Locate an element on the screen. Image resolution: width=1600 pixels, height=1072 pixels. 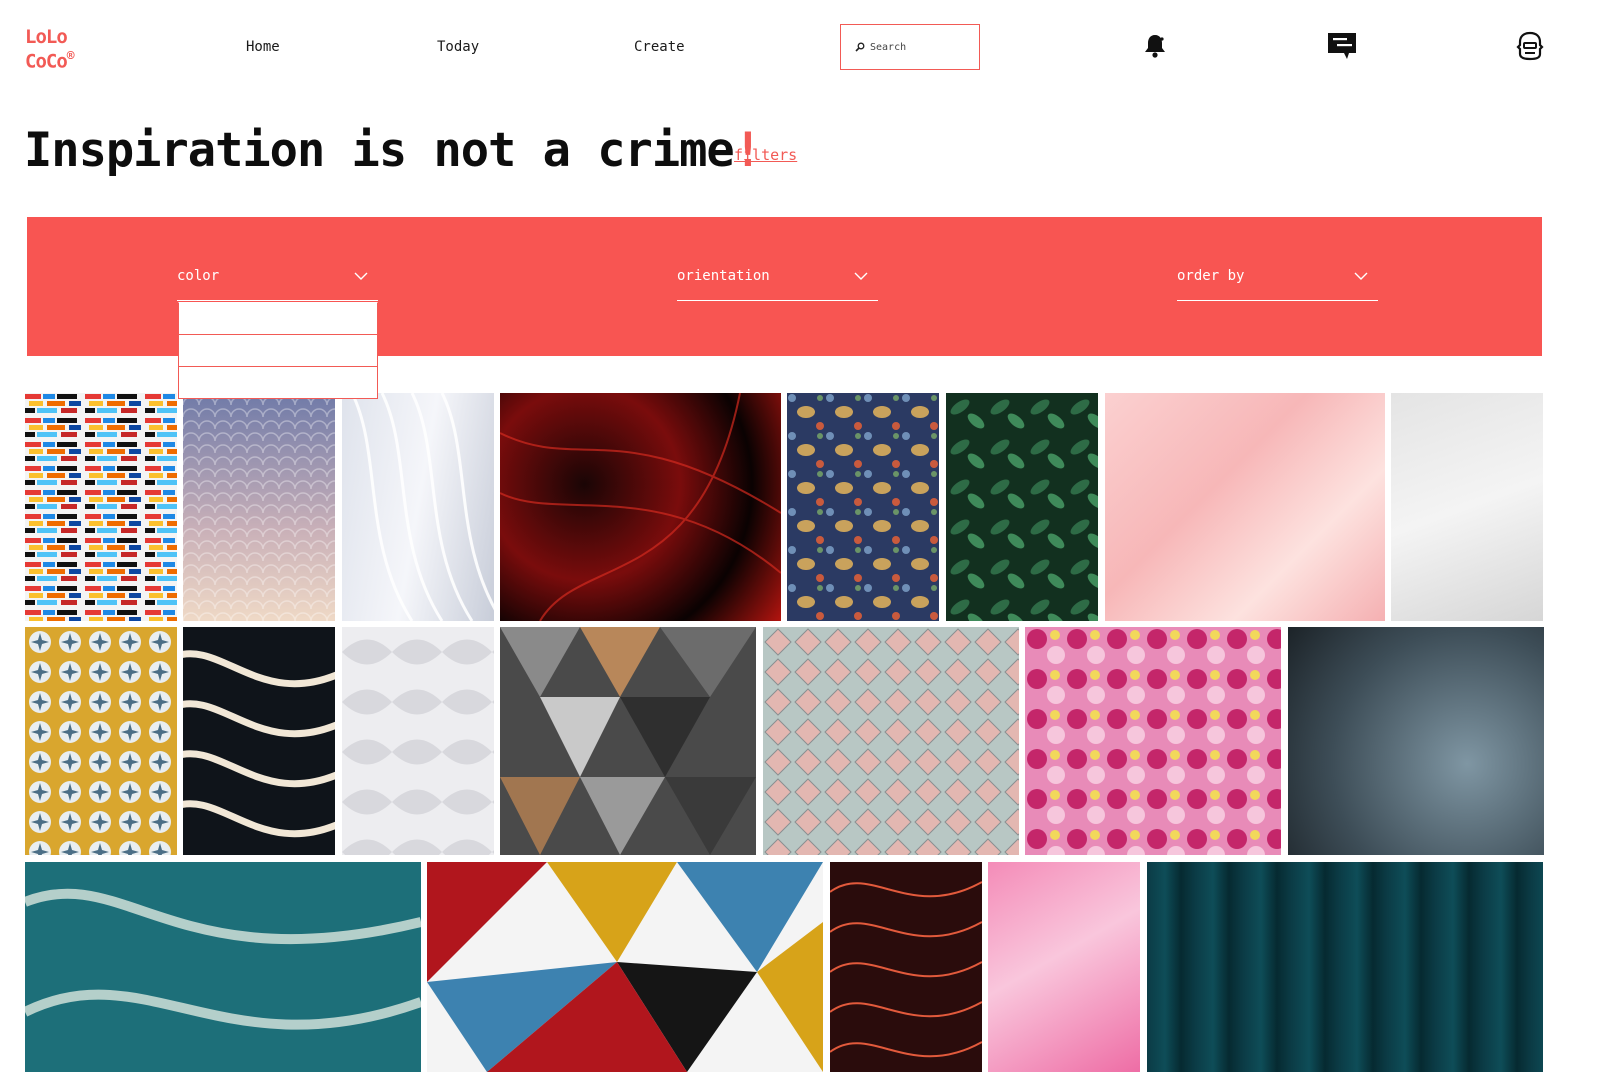
gallery-image-azulejo-tiles is located at coordinates (101, 741).